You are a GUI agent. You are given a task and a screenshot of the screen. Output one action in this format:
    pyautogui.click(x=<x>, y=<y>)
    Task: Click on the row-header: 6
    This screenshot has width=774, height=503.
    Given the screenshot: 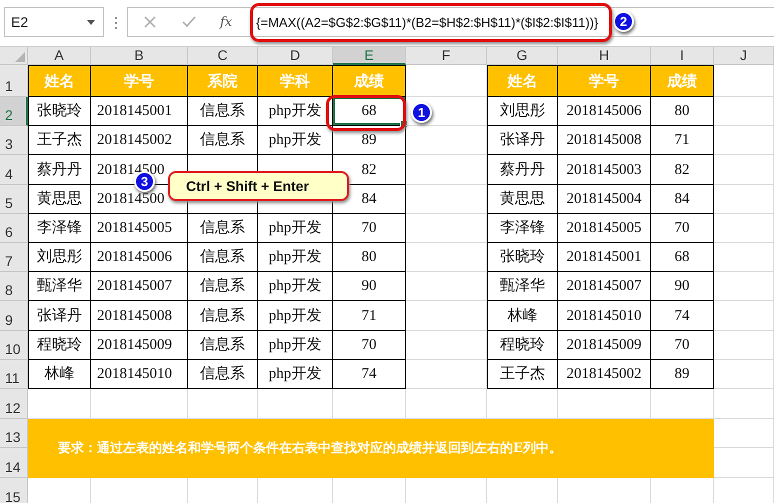 What is the action you would take?
    pyautogui.click(x=14, y=228)
    